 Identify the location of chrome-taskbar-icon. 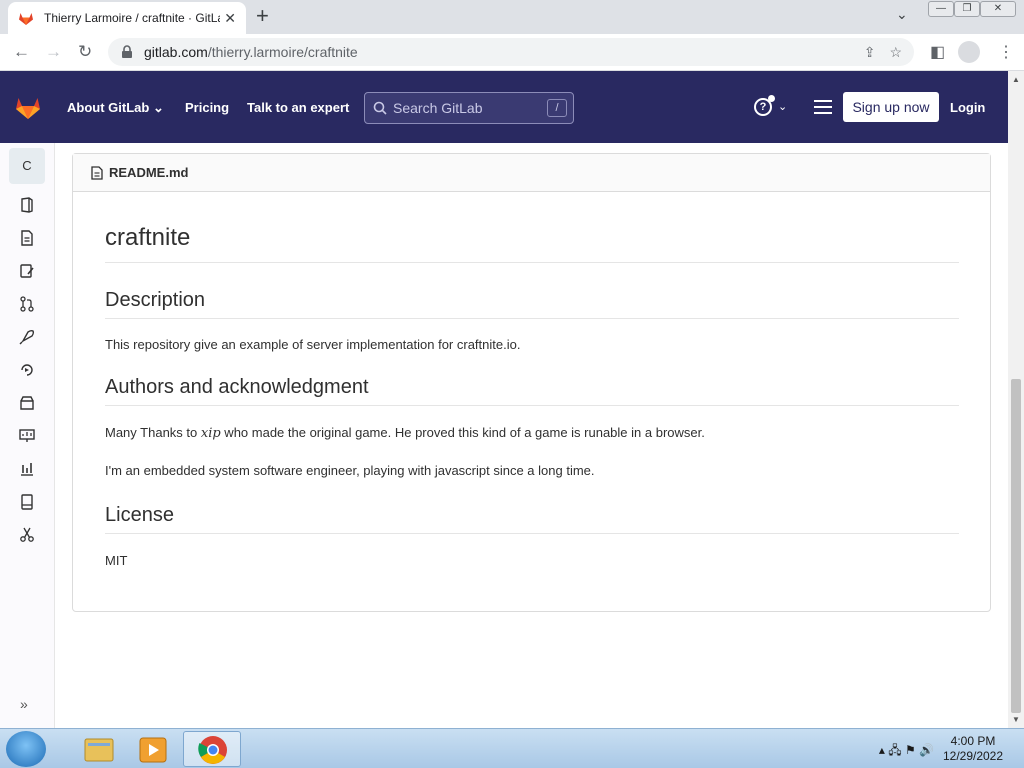
(212, 749).